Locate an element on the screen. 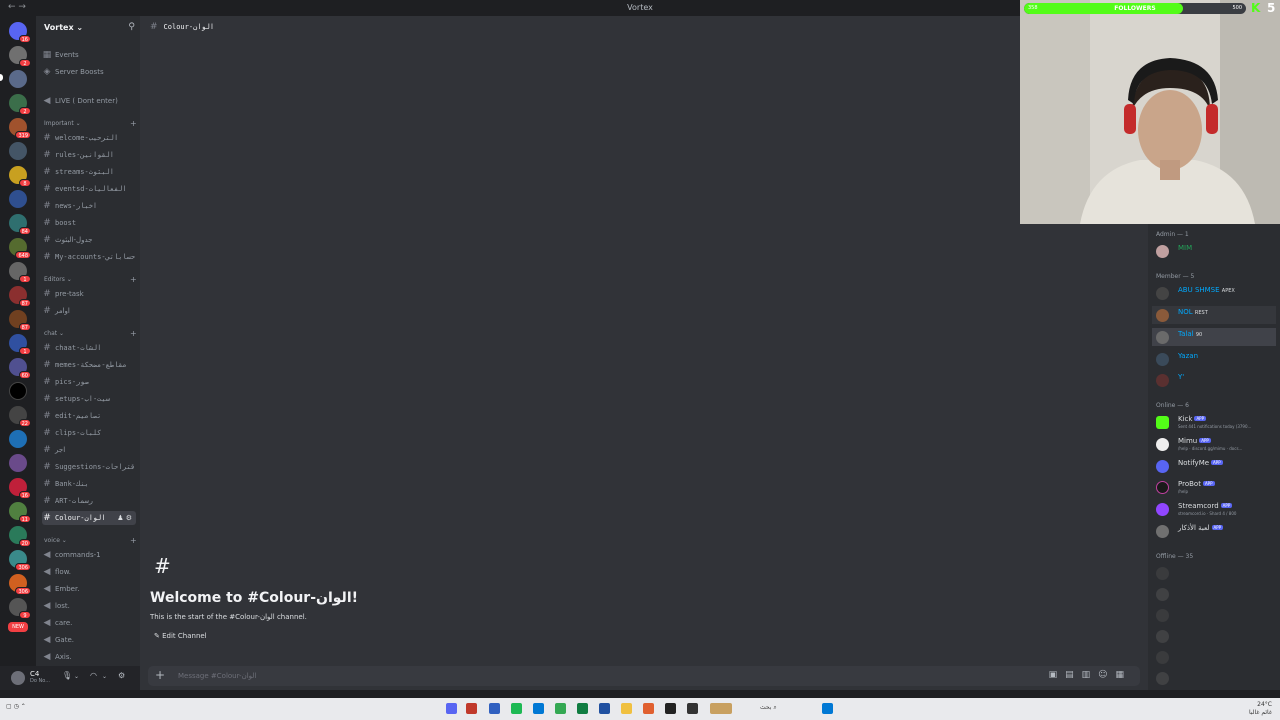 Image resolution: width=1280 pixels, height=720 pixels. weather-widget: 24°C غائم غالبا is located at coordinates (1260, 709).